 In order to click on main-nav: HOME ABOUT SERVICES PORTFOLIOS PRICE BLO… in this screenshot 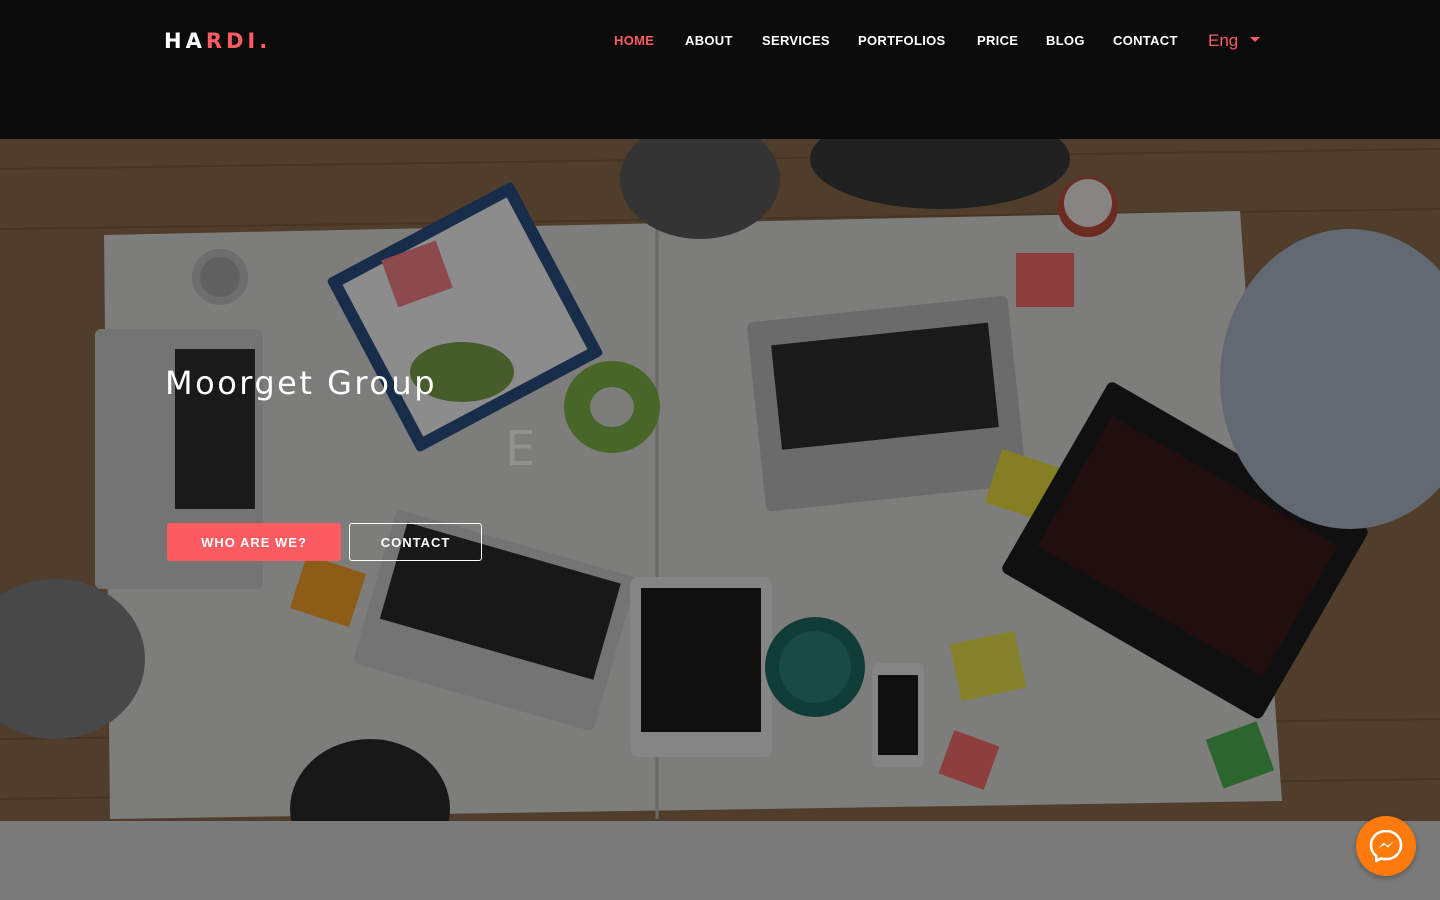, I will do `click(720, 41)`.